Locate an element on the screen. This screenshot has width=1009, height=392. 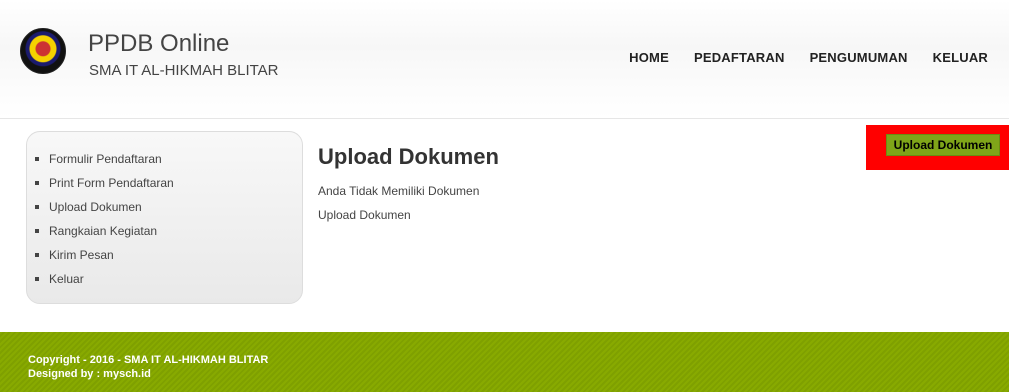
nav-pengumuman: PENGUMUMAN is located at coordinates (859, 57).